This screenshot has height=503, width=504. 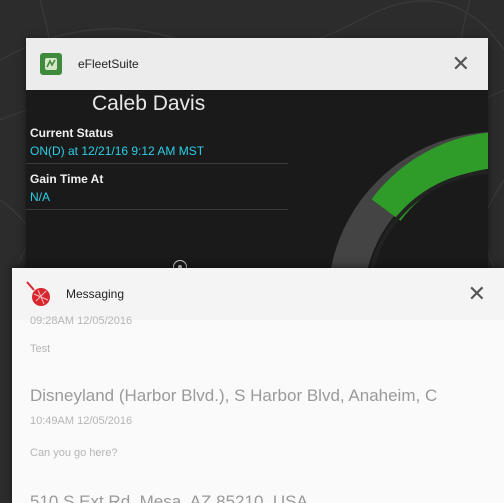 I want to click on message-time: 10:49AM 12/05/2016, so click(x=81, y=421).